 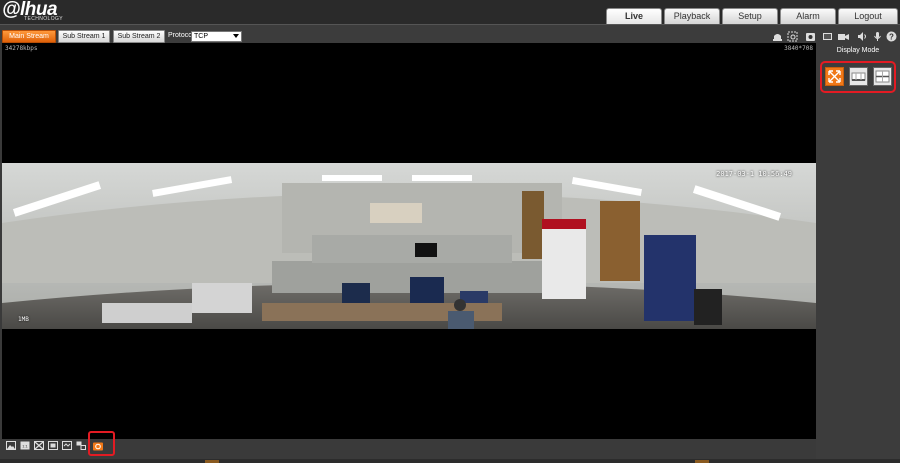 I want to click on display-mode-highlight-annotation, so click(x=858, y=77).